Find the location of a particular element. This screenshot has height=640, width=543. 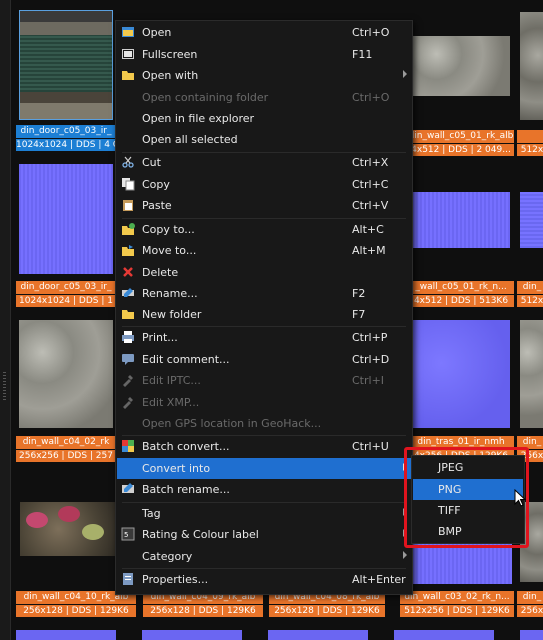

scissors-icon is located at coordinates (128, 162).